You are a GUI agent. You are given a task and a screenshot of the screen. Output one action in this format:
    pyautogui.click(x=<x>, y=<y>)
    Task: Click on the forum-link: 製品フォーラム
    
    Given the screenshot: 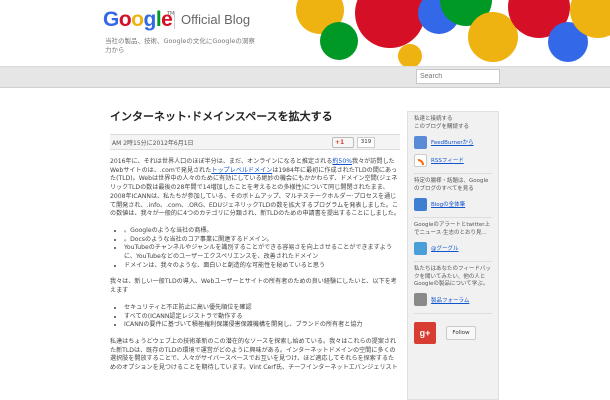 What is the action you would take?
    pyautogui.click(x=450, y=300)
    